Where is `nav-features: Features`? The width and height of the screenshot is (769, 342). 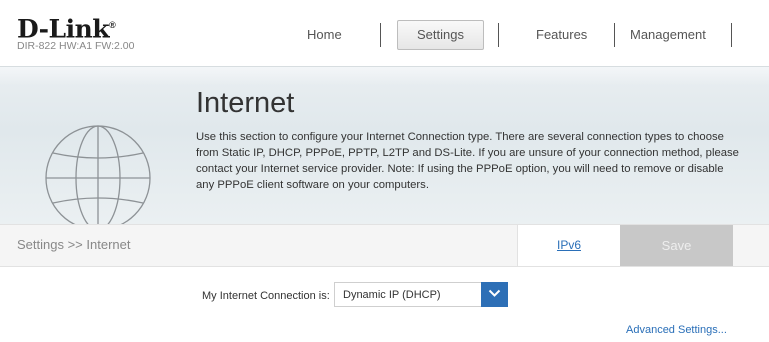
nav-features: Features is located at coordinates (561, 35).